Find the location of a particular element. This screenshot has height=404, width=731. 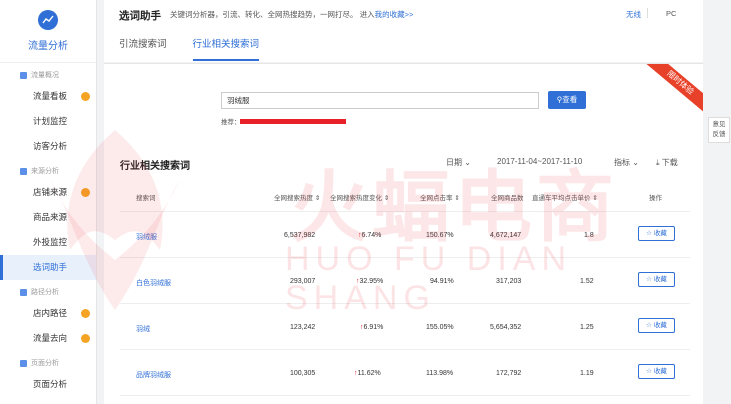

date-dropdown: 日期 ⌄ is located at coordinates (458, 162).